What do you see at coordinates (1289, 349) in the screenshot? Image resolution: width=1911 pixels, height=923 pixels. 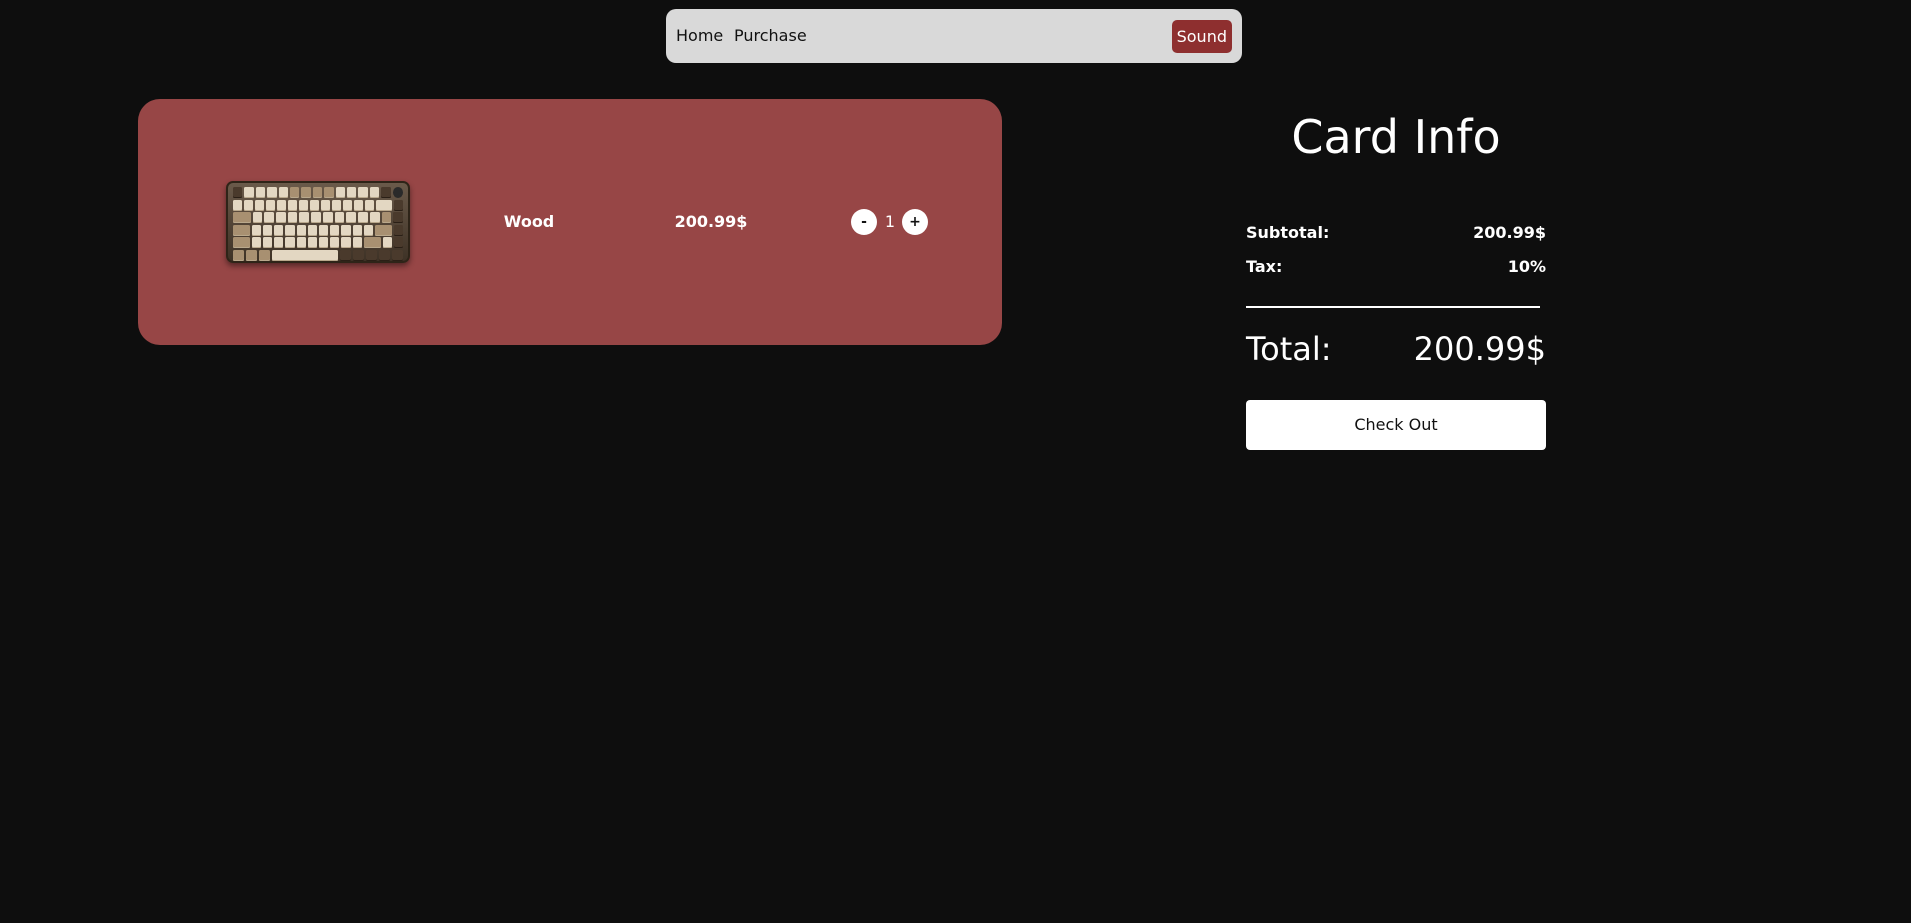 I see `total-label: Total:` at bounding box center [1289, 349].